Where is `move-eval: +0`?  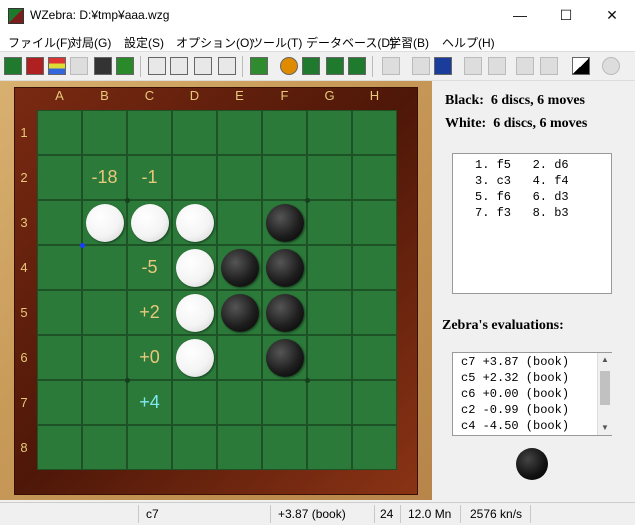
move-eval: +0 is located at coordinates (149, 357).